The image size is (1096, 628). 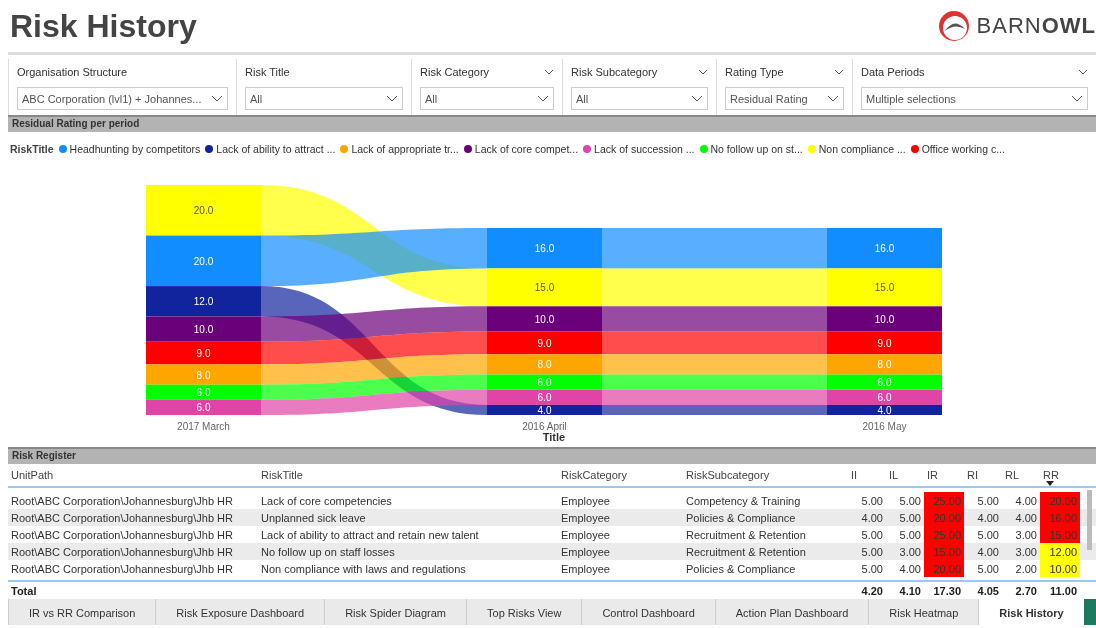 What do you see at coordinates (983, 475) in the screenshot?
I see `column-header: RI` at bounding box center [983, 475].